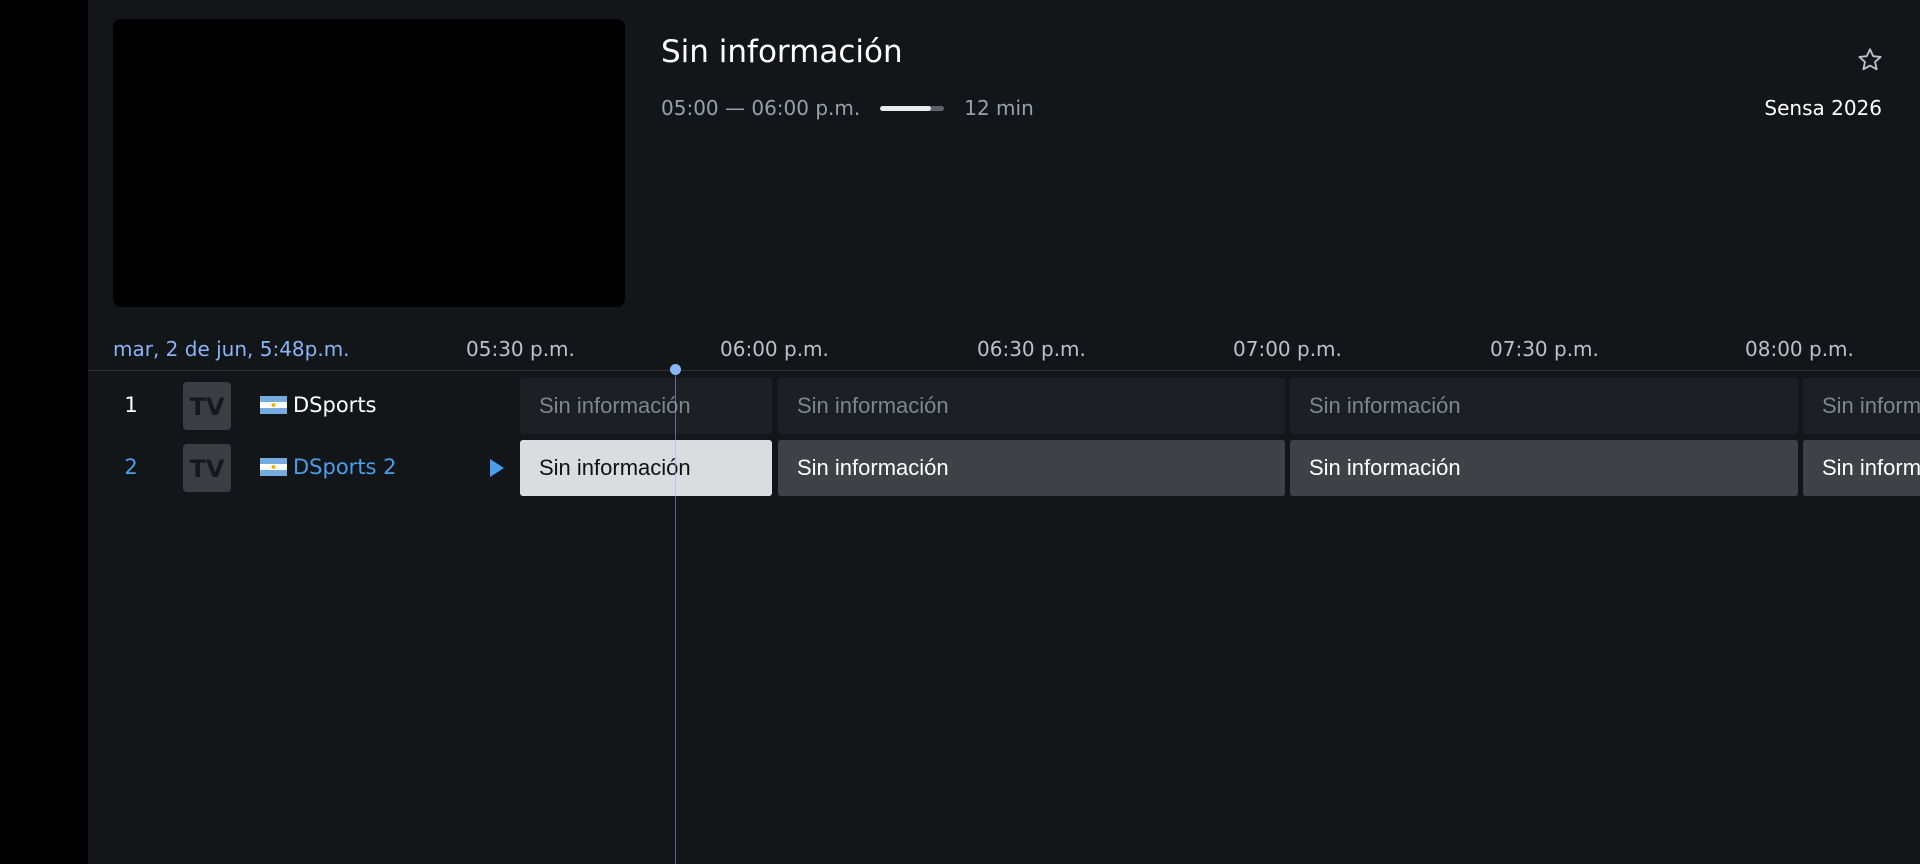  Describe the element at coordinates (231, 349) in the screenshot. I see `current-date-time: mar, 2 de jun, 5:48p.m.` at that location.